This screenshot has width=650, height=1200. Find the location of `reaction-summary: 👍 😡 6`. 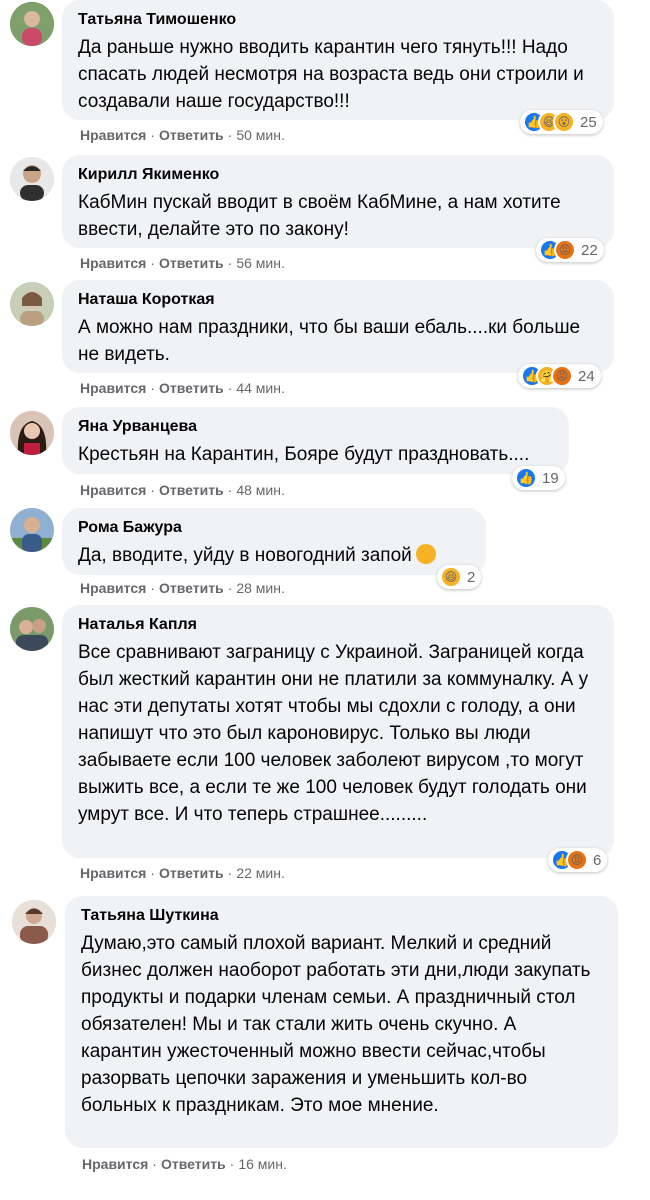

reaction-summary: 👍 😡 6 is located at coordinates (578, 860).